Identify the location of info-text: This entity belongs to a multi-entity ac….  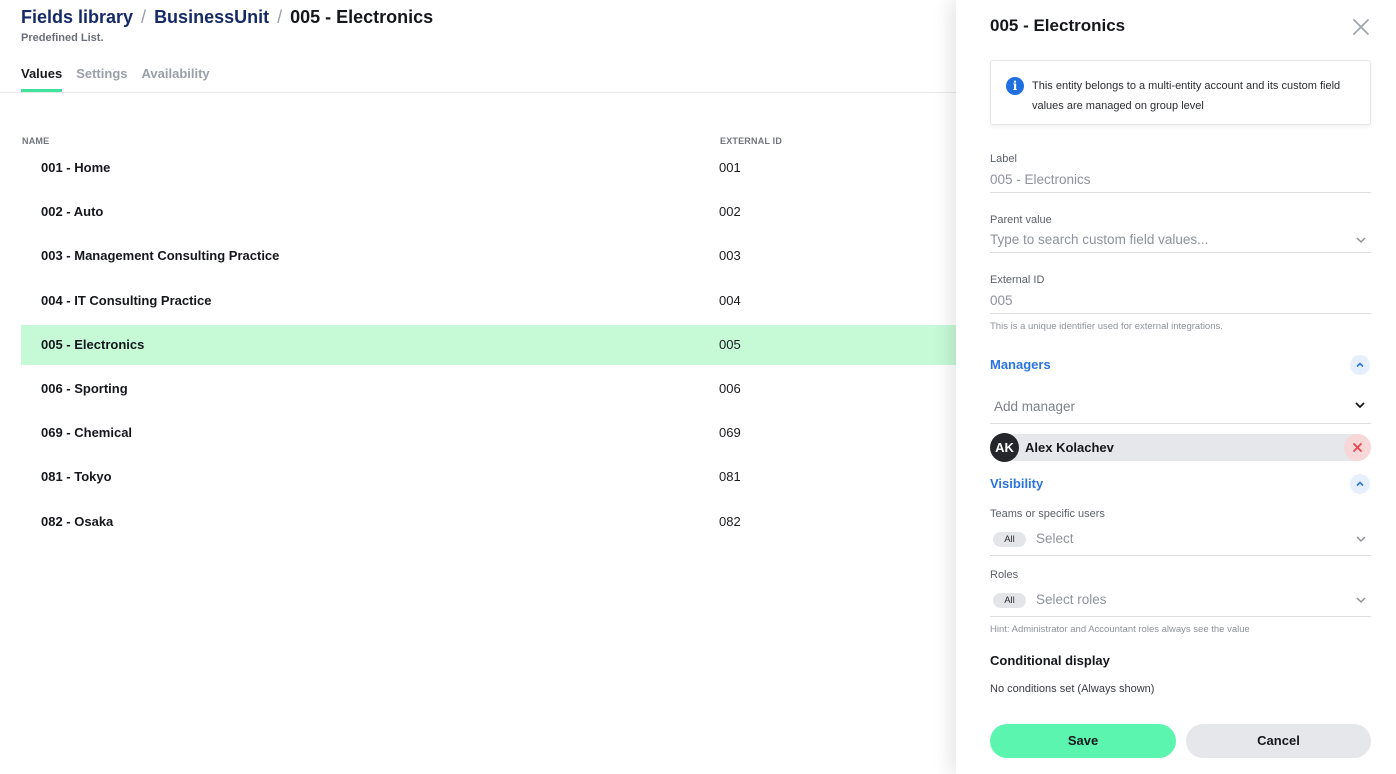
(1186, 96).